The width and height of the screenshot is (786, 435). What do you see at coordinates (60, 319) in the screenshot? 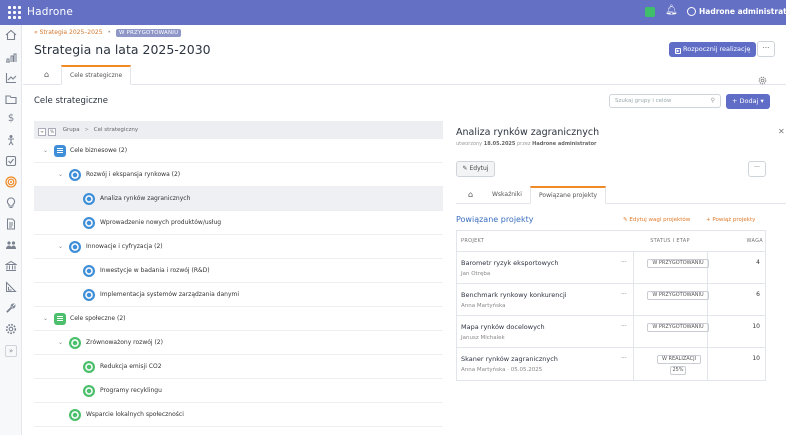
I see `stack-icon` at bounding box center [60, 319].